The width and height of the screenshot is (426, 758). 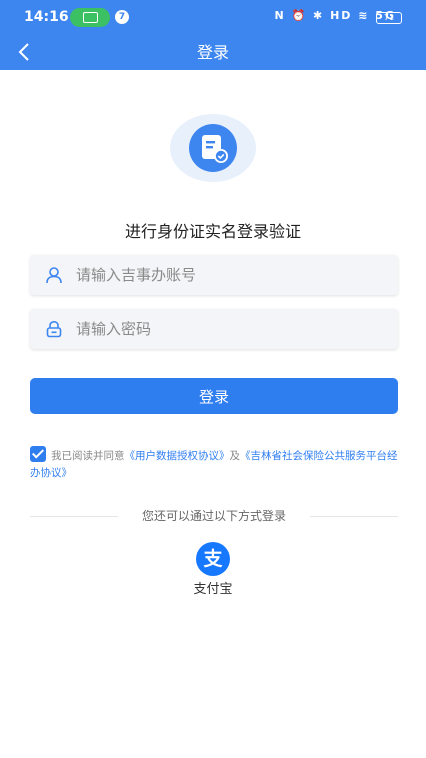 What do you see at coordinates (177, 456) in the screenshot?
I see `user-data-agreement-link: 《用户数据授权协议》` at bounding box center [177, 456].